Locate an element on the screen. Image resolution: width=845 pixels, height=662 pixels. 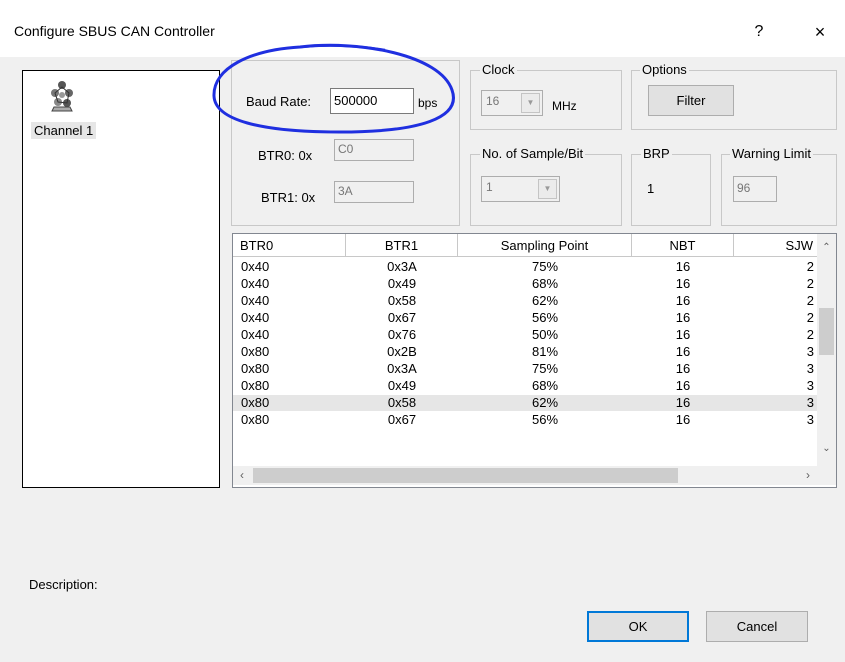
help-button: ? is located at coordinates (759, 32).